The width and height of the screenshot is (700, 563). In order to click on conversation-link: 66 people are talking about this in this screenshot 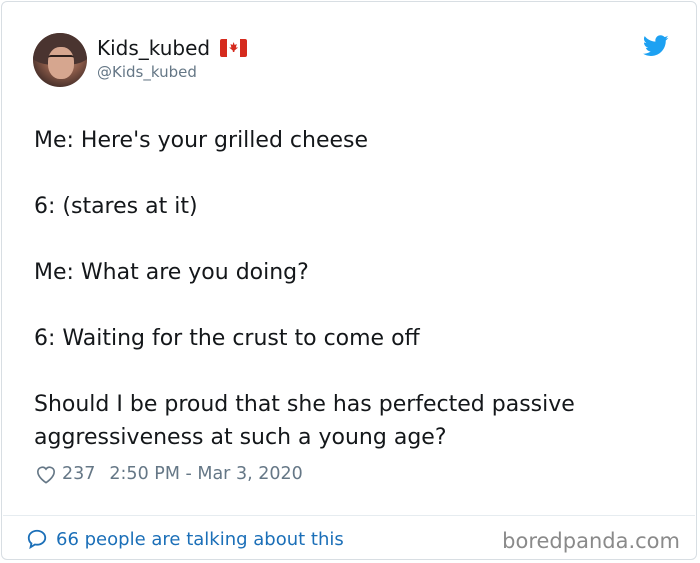, I will do `click(185, 539)`.